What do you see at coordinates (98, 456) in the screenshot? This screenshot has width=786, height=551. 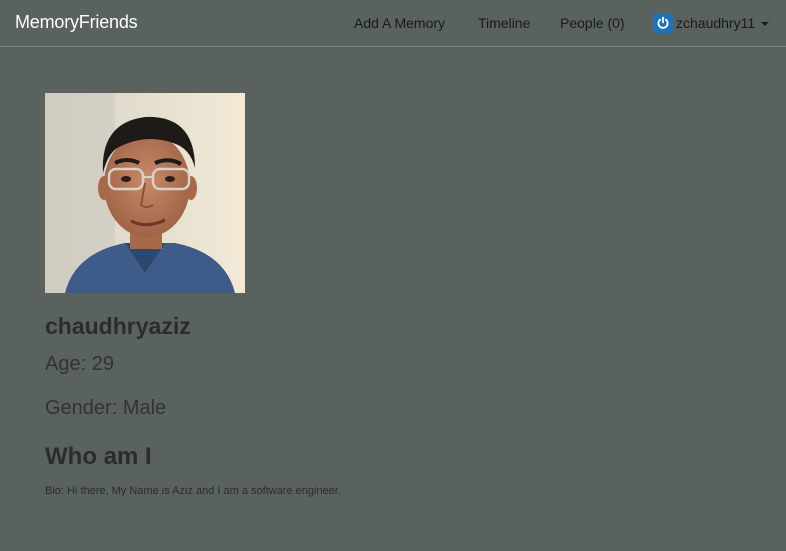 I see `about-heading: Who am I` at bounding box center [98, 456].